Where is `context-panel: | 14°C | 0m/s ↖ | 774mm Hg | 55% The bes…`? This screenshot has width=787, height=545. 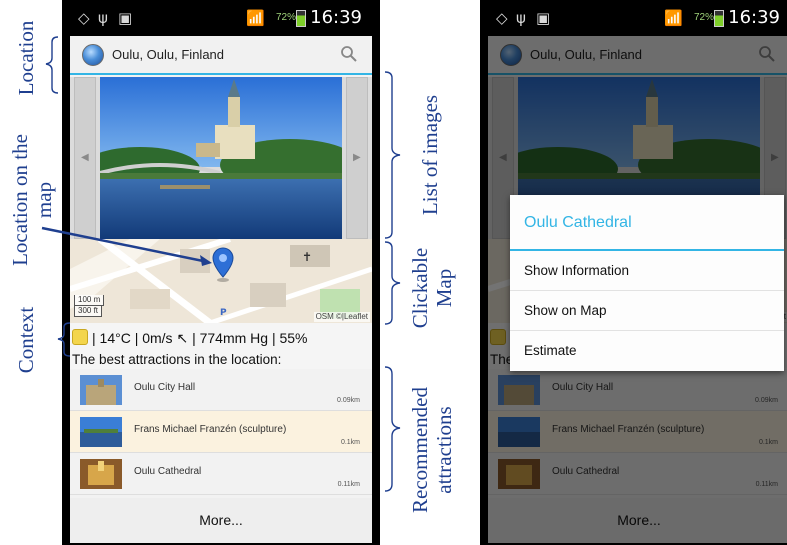
context-panel: | 14°C | 0m/s ↖ | 774mm Hg | 55% The bes… is located at coordinates (221, 346).